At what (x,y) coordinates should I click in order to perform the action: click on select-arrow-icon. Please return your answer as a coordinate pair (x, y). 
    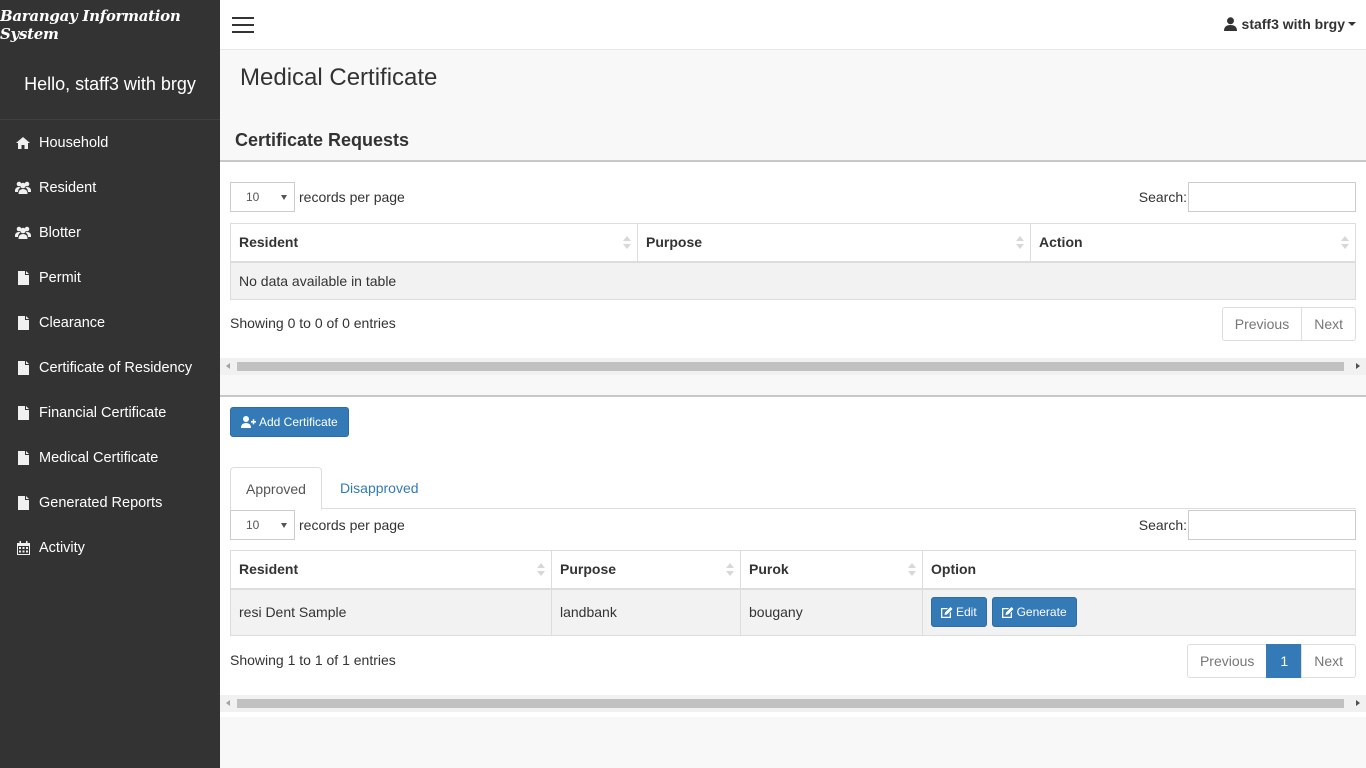
    Looking at the image, I should click on (284, 525).